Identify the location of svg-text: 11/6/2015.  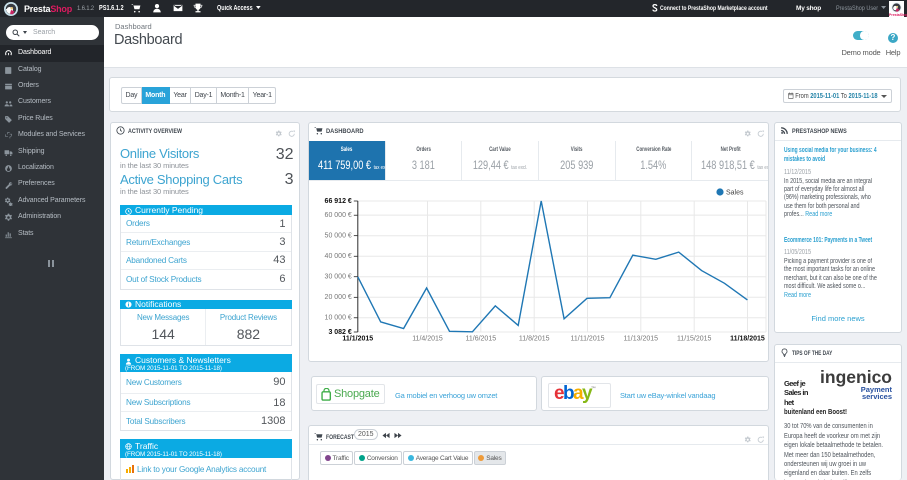
(480, 338).